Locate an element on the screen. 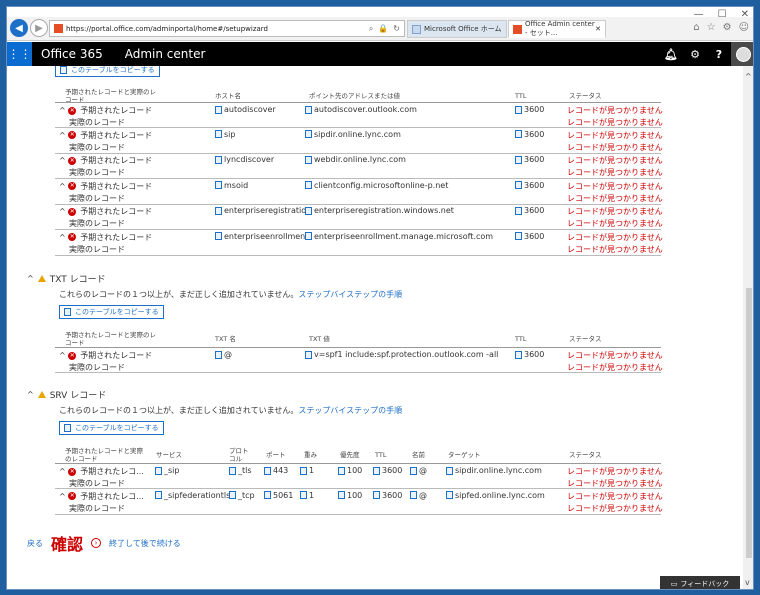 Image resolution: width=760 pixels, height=595 pixels. forward-button: ▶ is located at coordinates (39, 28).